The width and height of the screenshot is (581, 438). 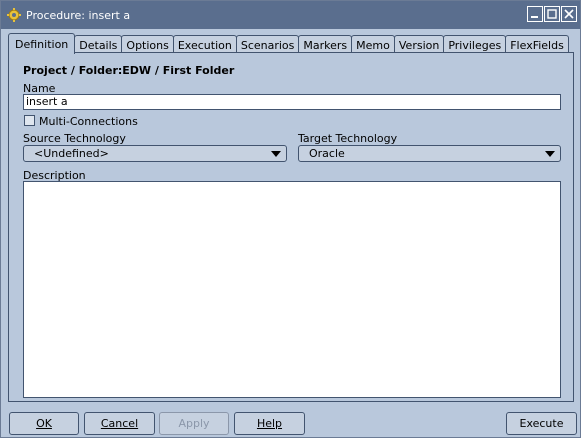 I want to click on project-folder-heading: Project / Folder:EDW / First Folder, so click(x=129, y=70).